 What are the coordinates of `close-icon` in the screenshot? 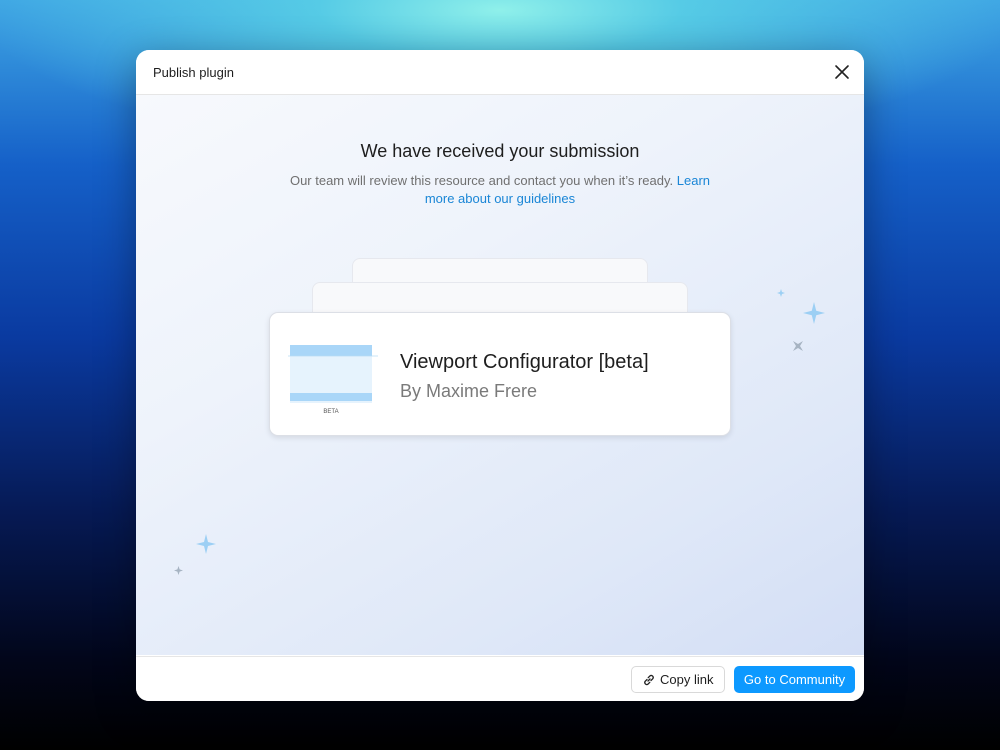 It's located at (842, 72).